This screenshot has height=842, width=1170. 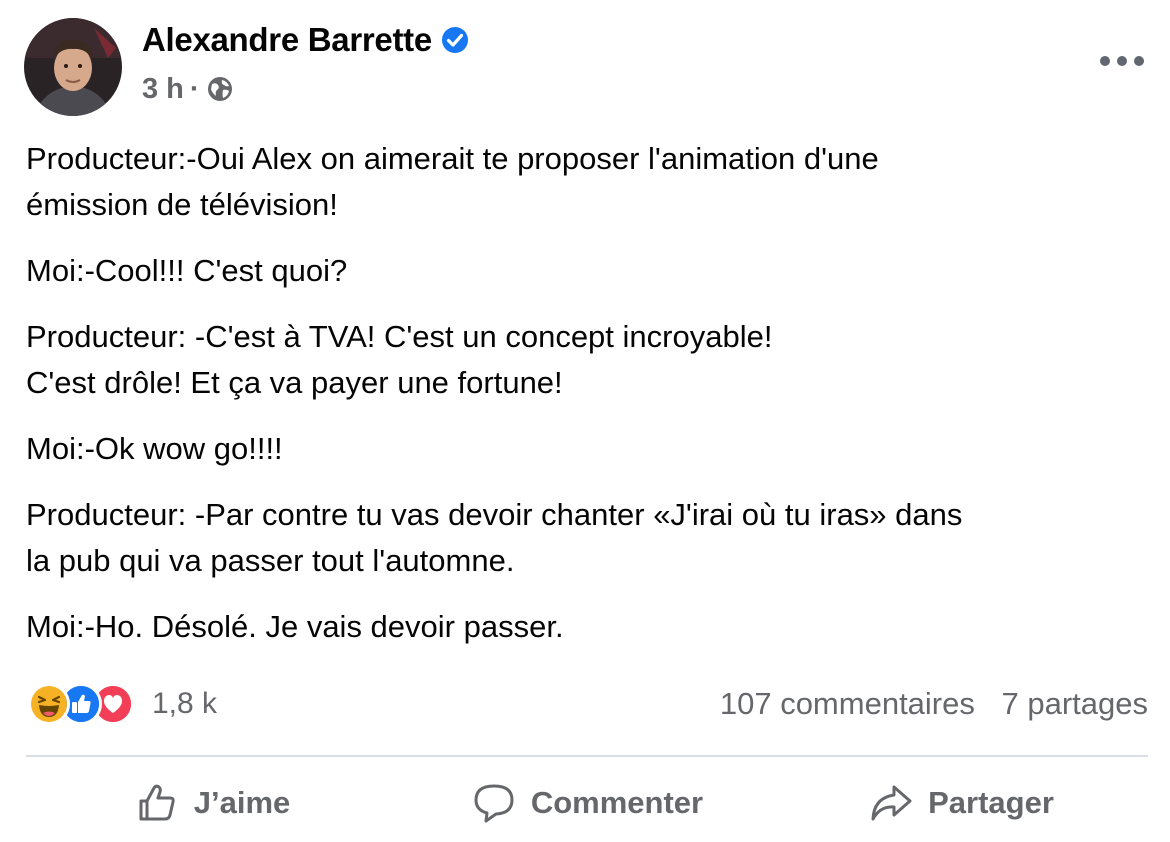 What do you see at coordinates (163, 89) in the screenshot?
I see `post-timestamp: 3 h` at bounding box center [163, 89].